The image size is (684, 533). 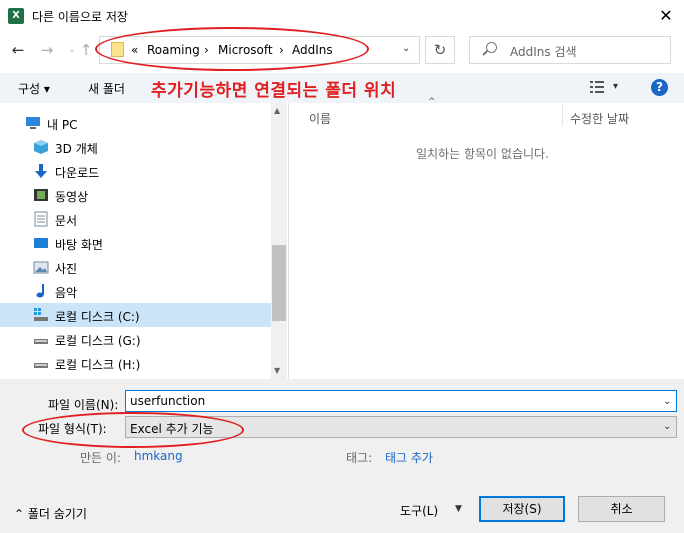 I want to click on tree-item-pictures: 사진, so click(x=135, y=267).